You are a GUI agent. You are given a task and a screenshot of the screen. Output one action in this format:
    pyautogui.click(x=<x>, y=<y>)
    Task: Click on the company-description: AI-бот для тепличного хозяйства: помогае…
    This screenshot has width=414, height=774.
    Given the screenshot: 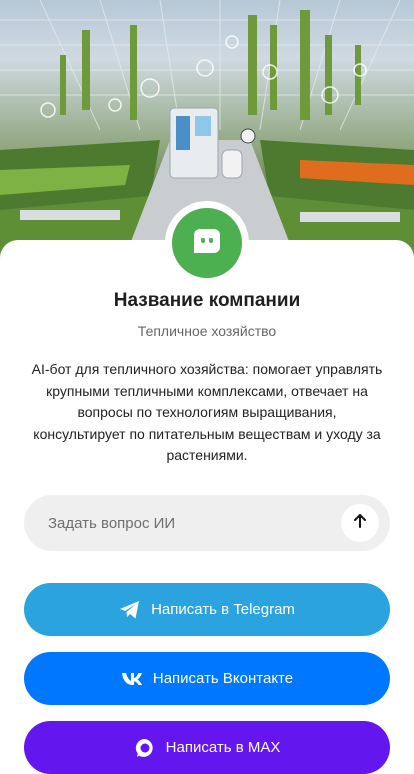 What is the action you would take?
    pyautogui.click(x=207, y=412)
    